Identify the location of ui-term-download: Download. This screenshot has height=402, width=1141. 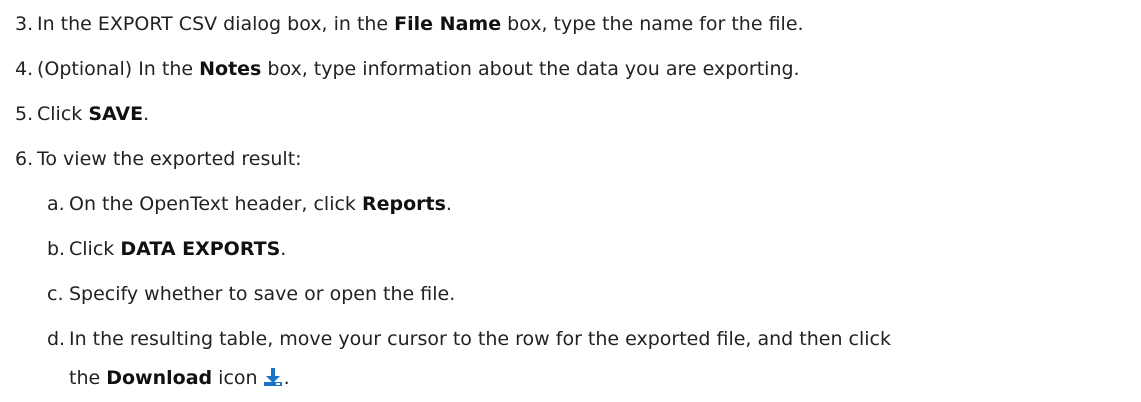
(159, 378).